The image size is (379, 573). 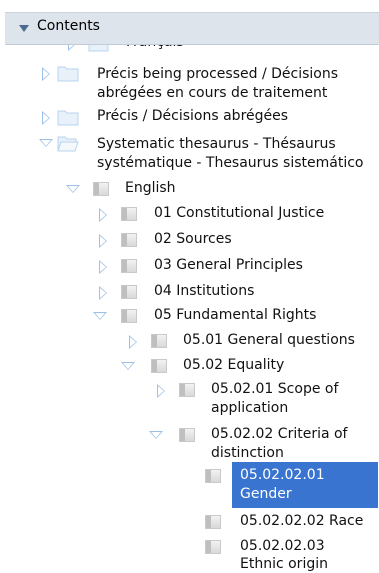 I want to click on tree-item-050201: 05.02.01 Scope of application, so click(x=265, y=401).